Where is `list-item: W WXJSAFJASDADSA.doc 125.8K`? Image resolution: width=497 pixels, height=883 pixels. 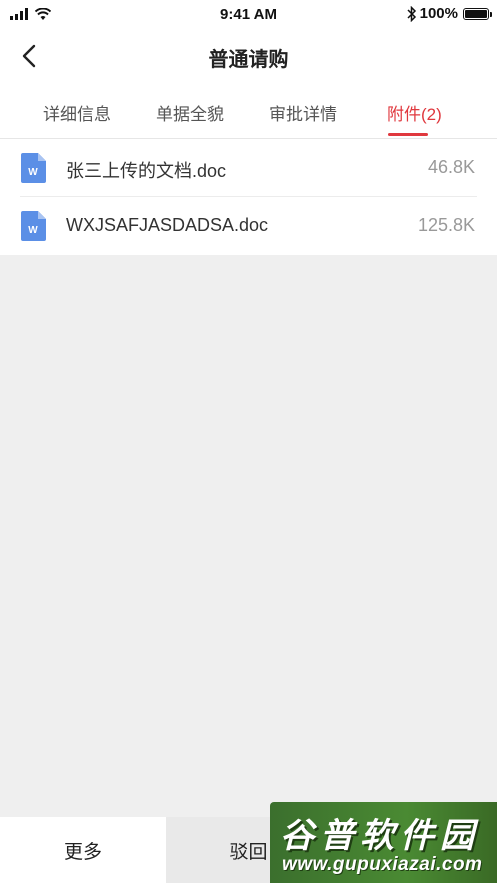 list-item: W WXJSAFJASDADSA.doc 125.8K is located at coordinates (248, 226).